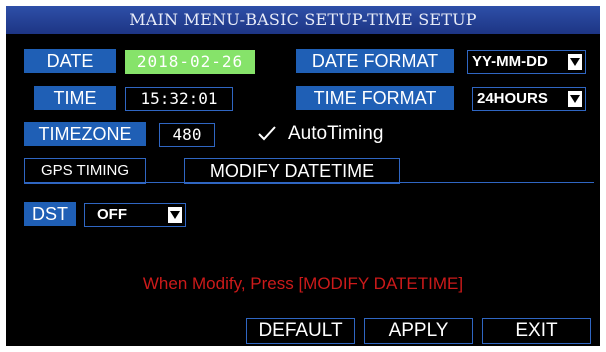 The height and width of the screenshot is (352, 606). What do you see at coordinates (85, 134) in the screenshot?
I see `timezone-label: TIMEZONE` at bounding box center [85, 134].